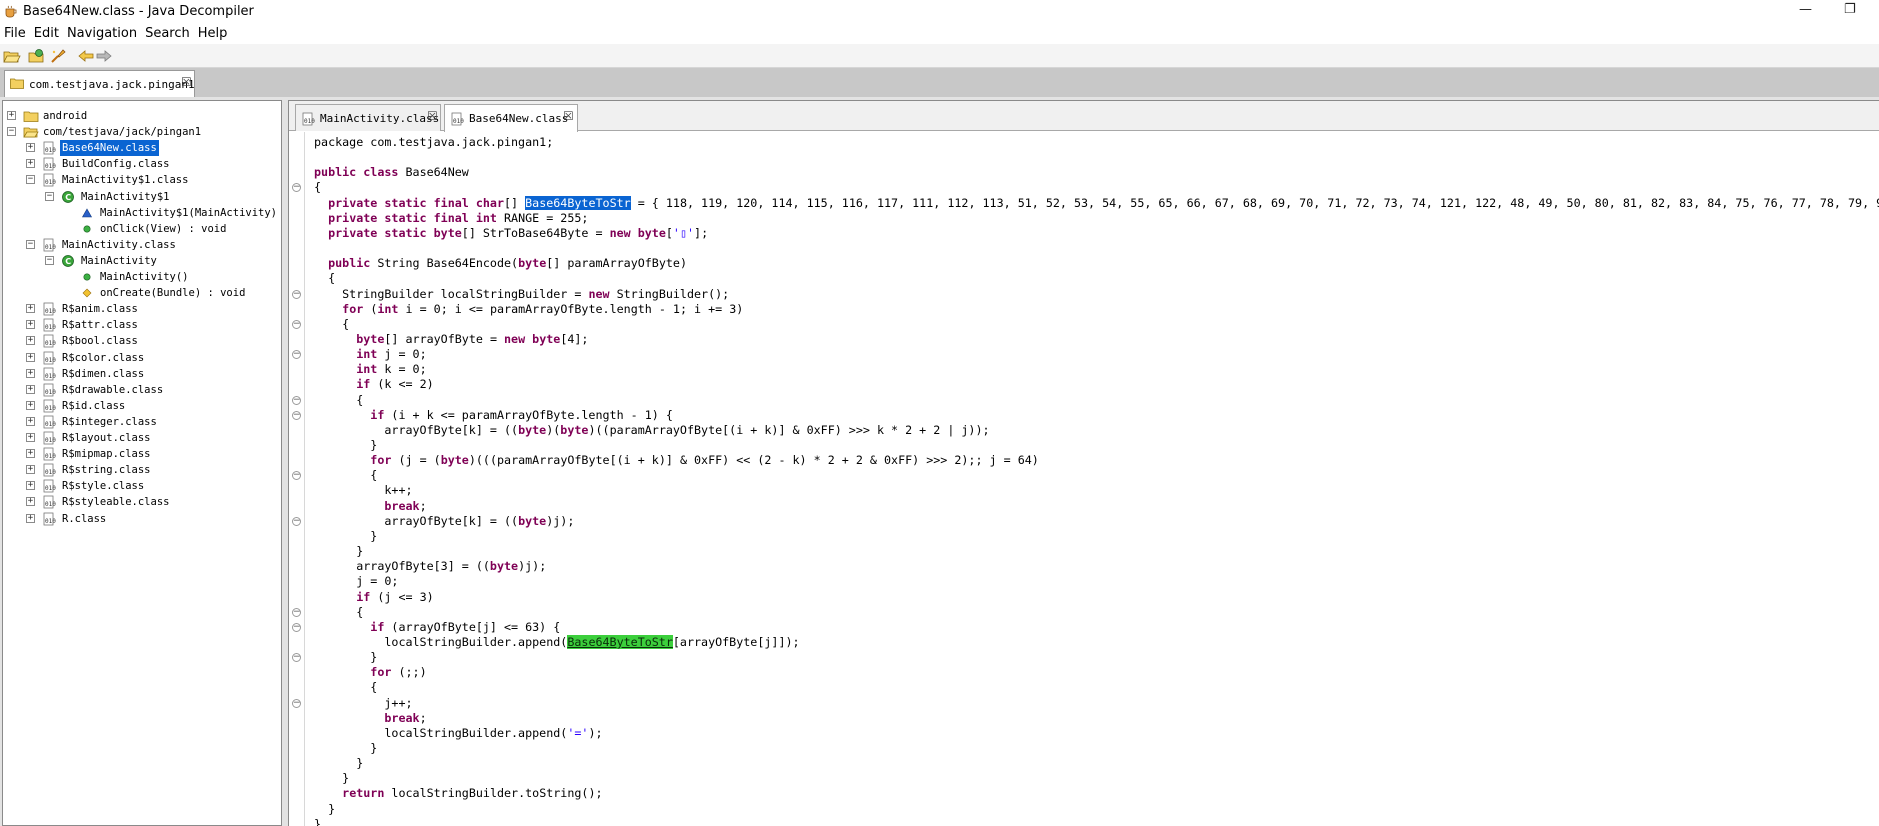 The width and height of the screenshot is (1879, 826). I want to click on tree-node: +010 R$dimen.class, so click(142, 374).